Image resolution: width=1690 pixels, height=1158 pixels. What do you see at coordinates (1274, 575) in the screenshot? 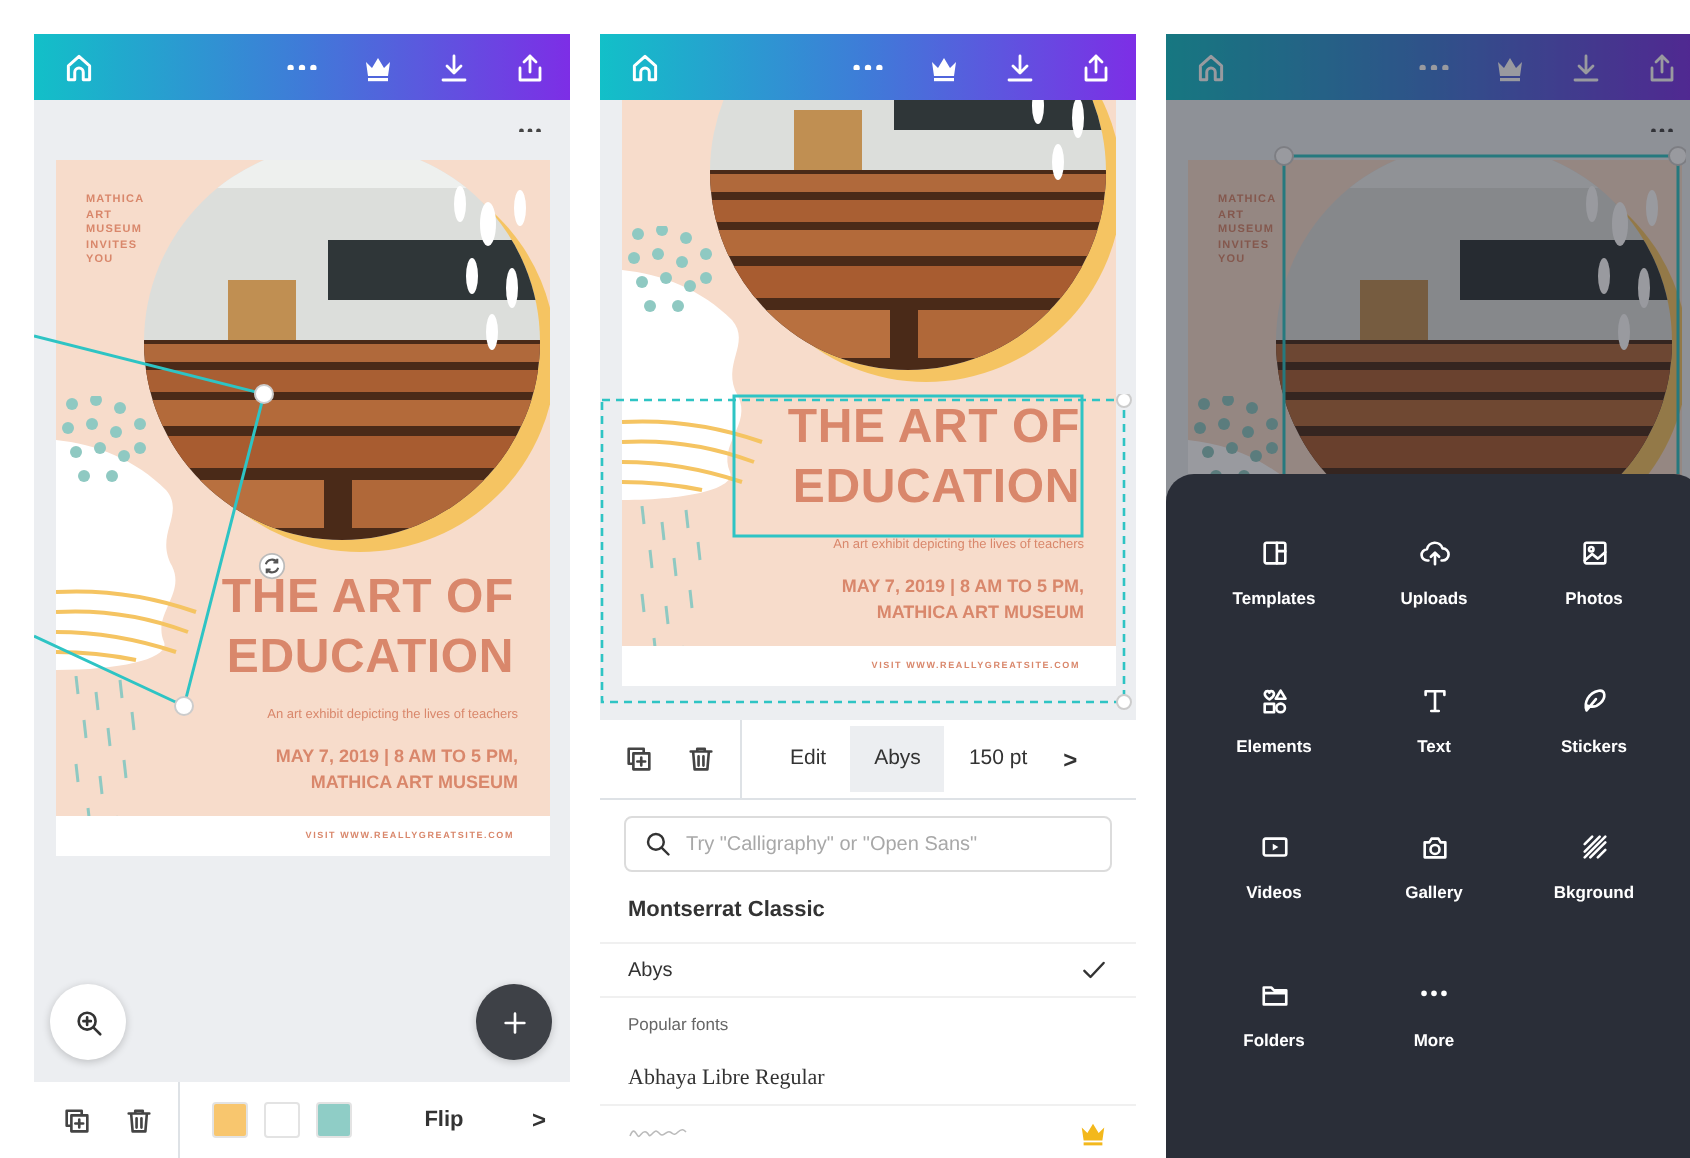
I see `menu-item: Templates` at bounding box center [1274, 575].